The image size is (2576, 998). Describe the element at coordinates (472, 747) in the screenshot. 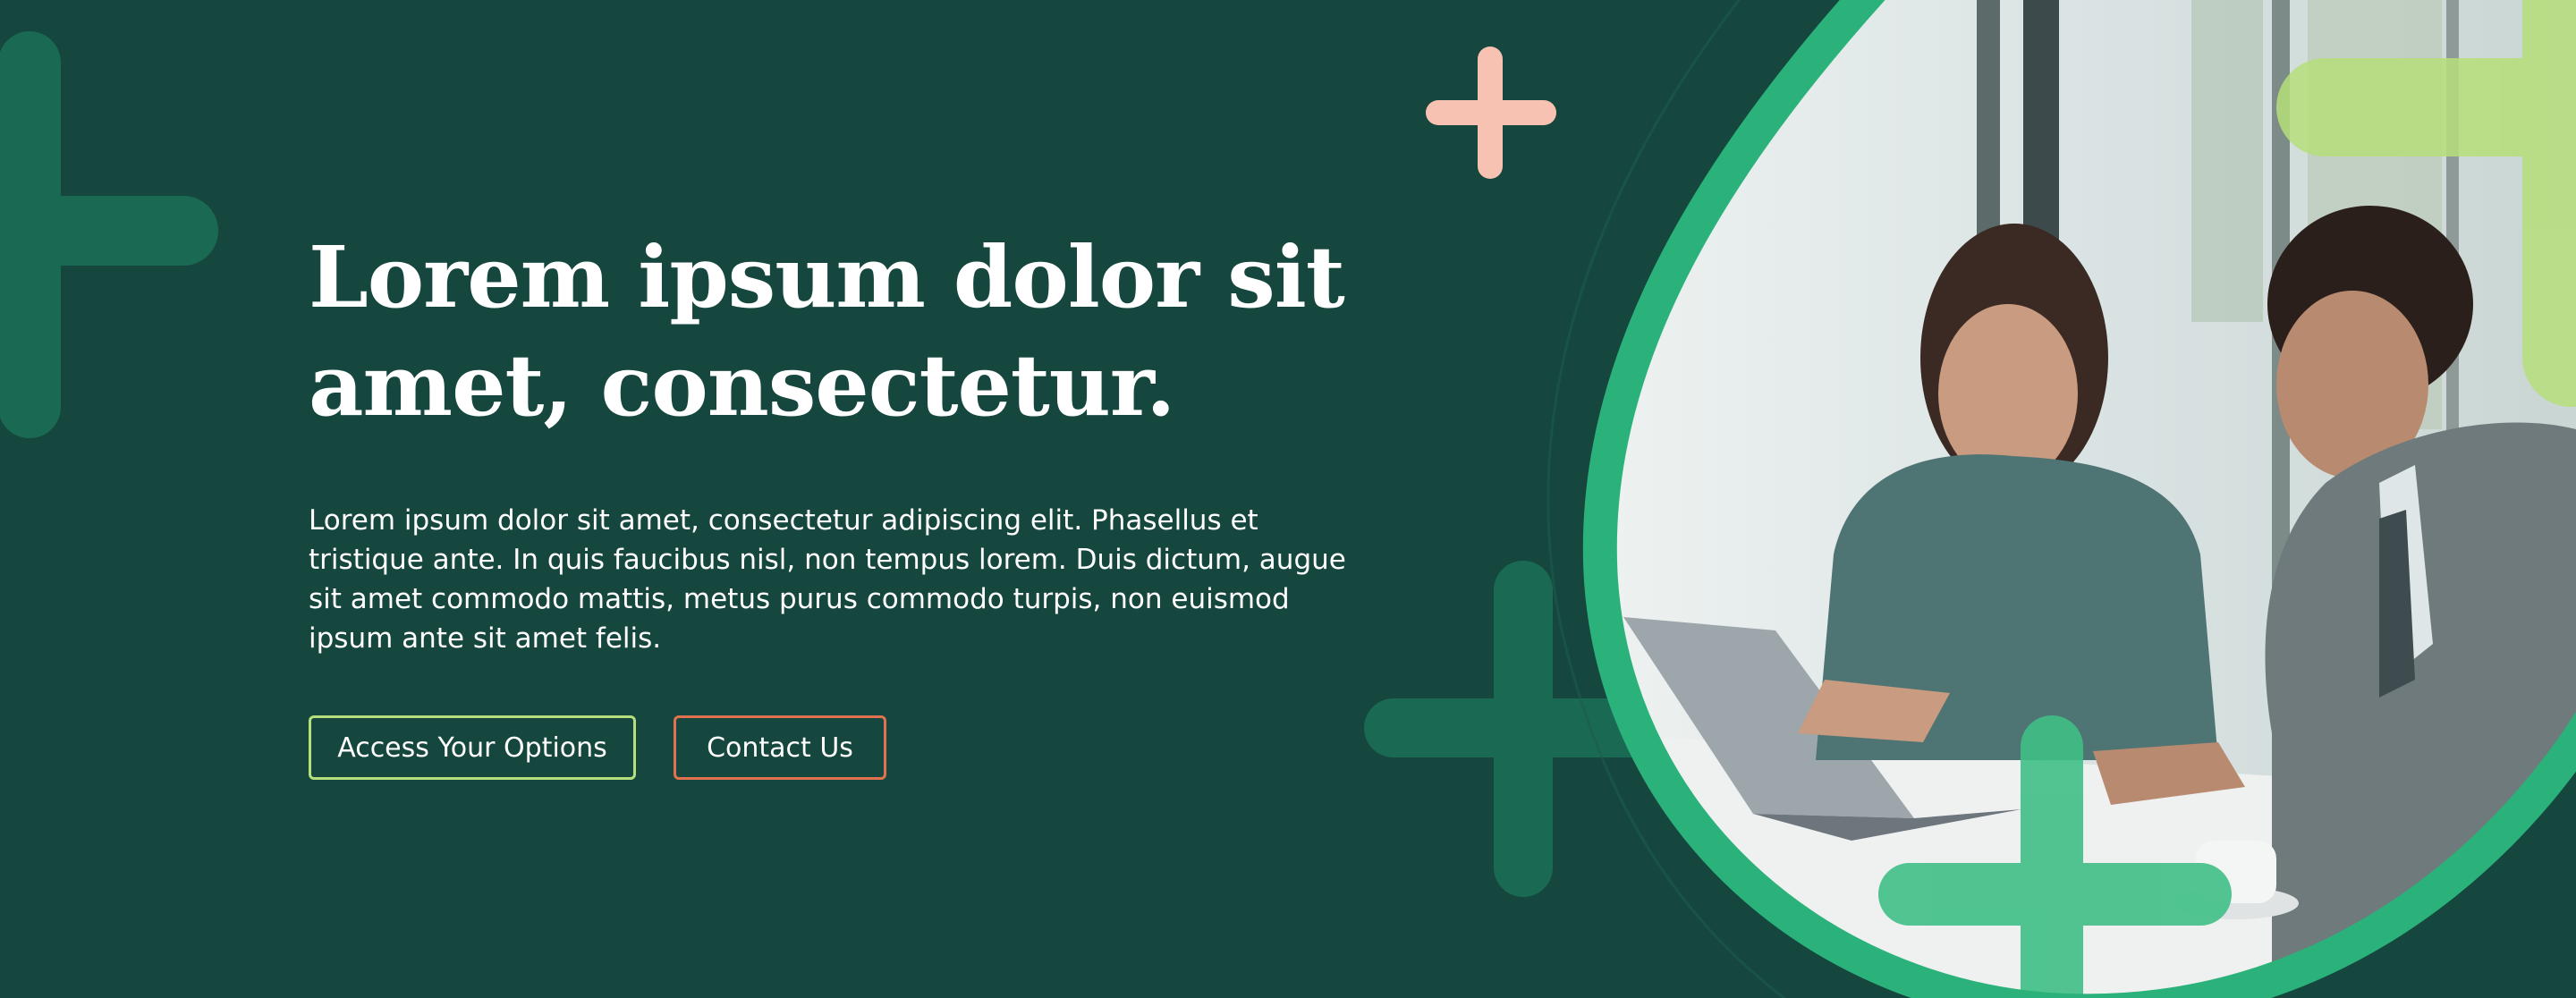

I see `access-options-button: Access Your Options` at that location.